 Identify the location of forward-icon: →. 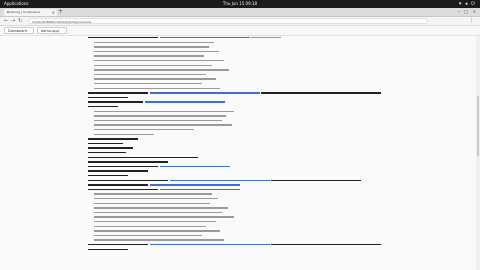
(13, 21).